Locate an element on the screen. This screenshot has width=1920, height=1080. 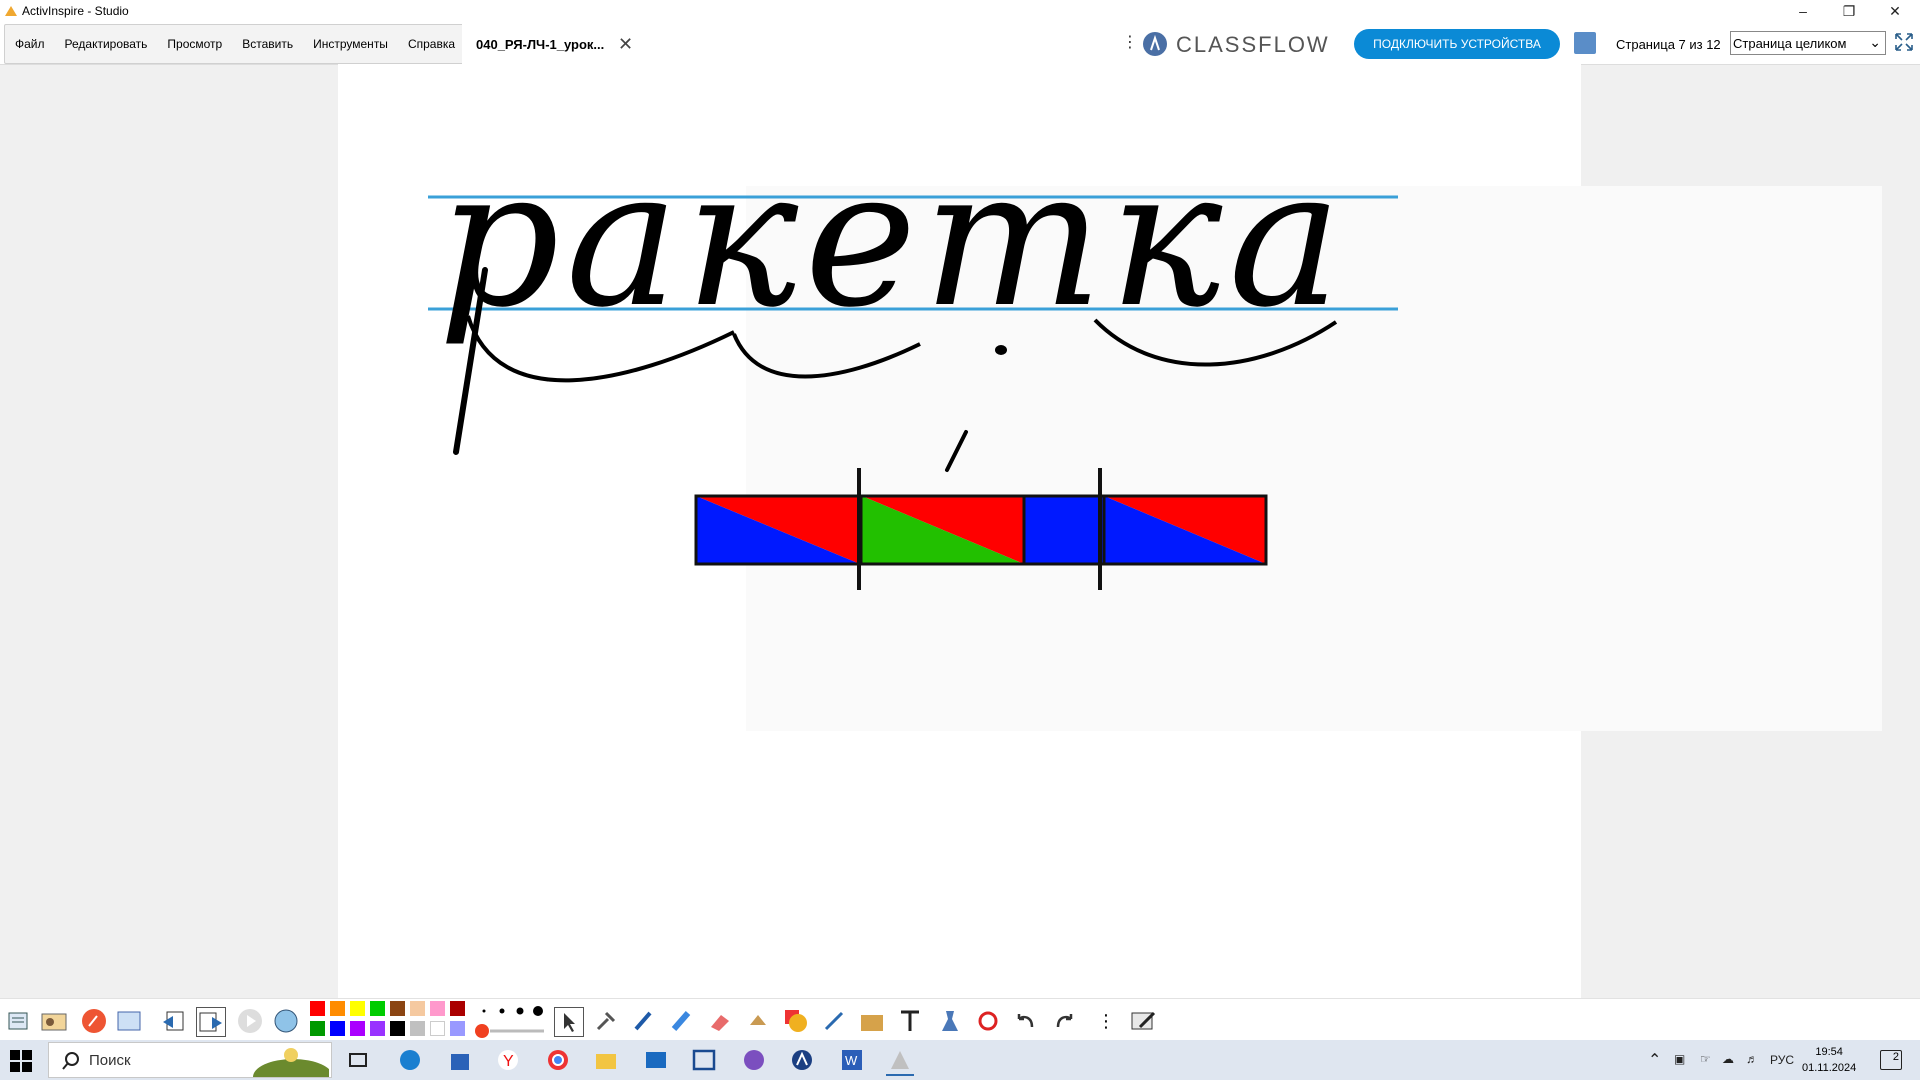
connect-devices-button: ПОДКЛЮЧИТЬ УСТРОЙСТВА is located at coordinates (1457, 44).